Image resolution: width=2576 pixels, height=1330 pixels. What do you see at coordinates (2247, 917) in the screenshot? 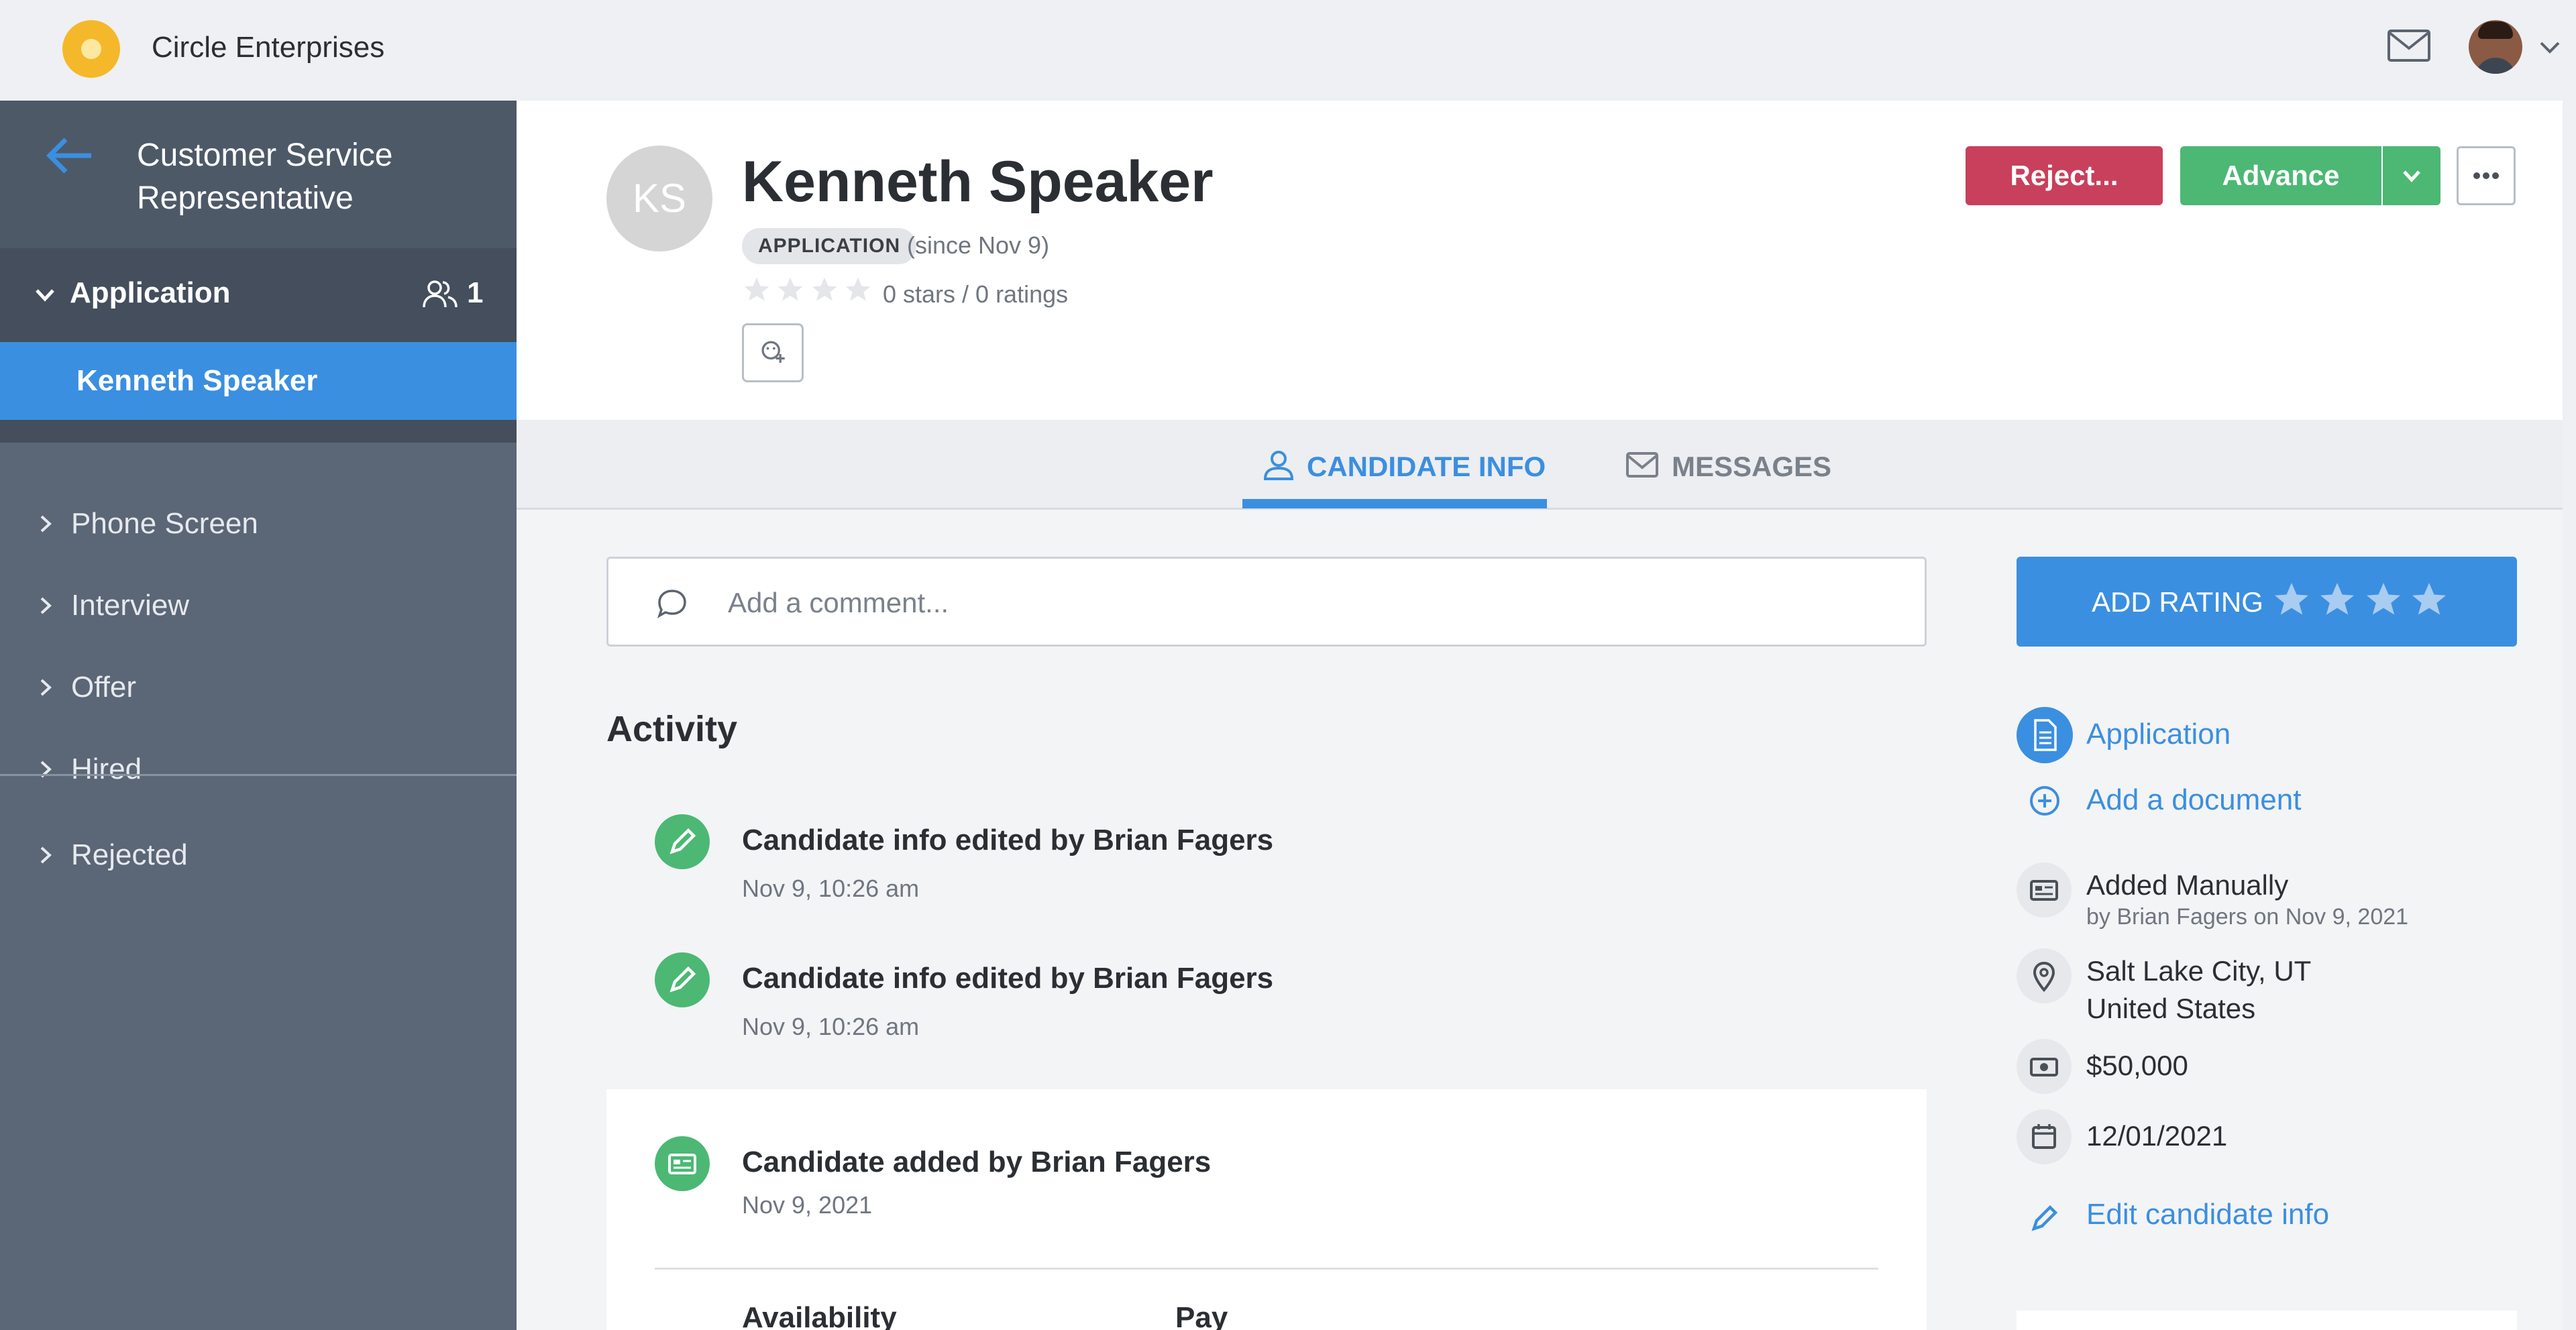
I see `source-subtitle: by Brian Fagers on Nov 9, 2021` at bounding box center [2247, 917].